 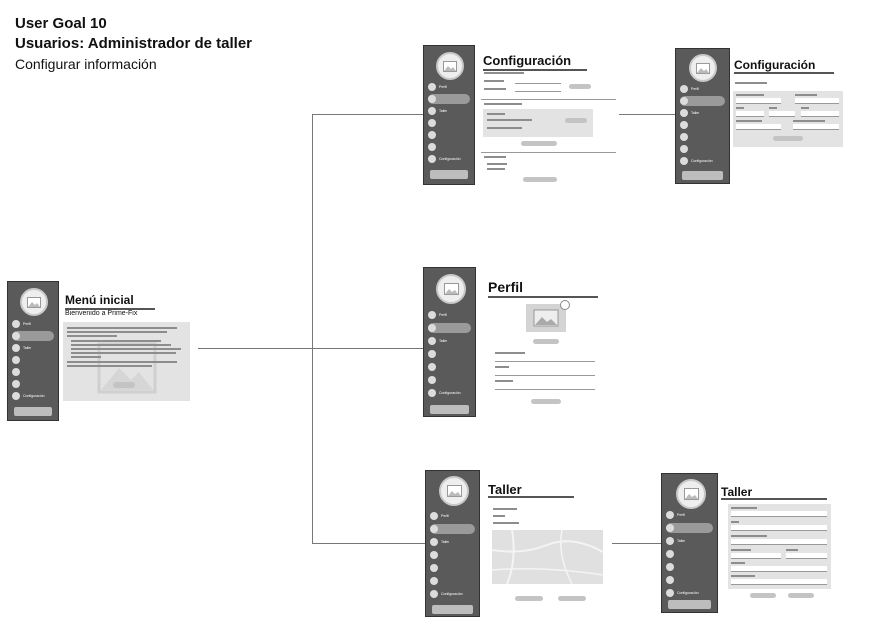 What do you see at coordinates (450, 66) in the screenshot?
I see `avatar-image-icon` at bounding box center [450, 66].